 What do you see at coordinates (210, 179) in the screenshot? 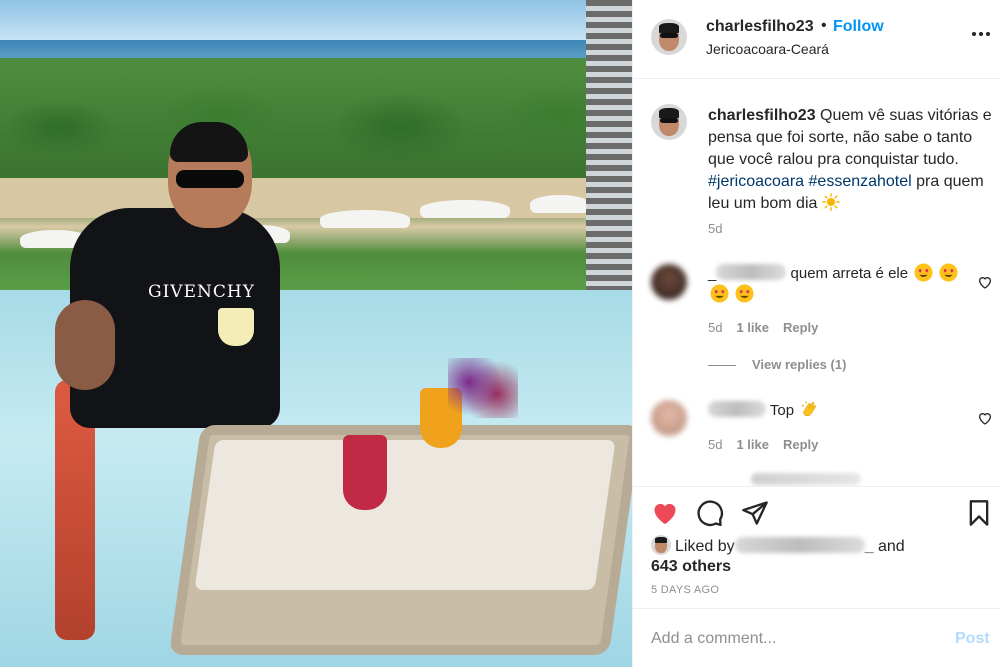
I see `photo-sunglasses` at bounding box center [210, 179].